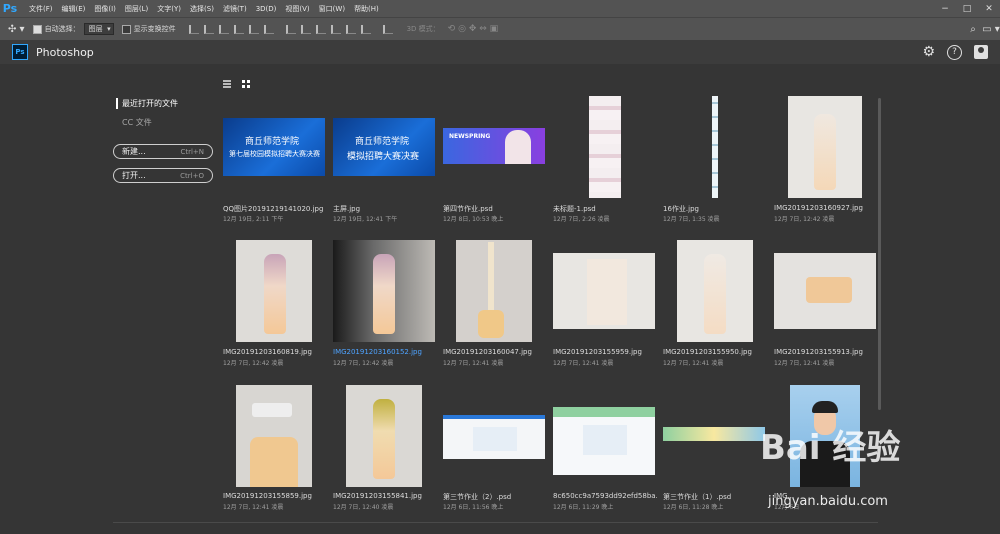 The image size is (1000, 534). Describe the element at coordinates (473, 507) in the screenshot. I see `file-date: 12月 6日, 11:56 晚上` at that location.